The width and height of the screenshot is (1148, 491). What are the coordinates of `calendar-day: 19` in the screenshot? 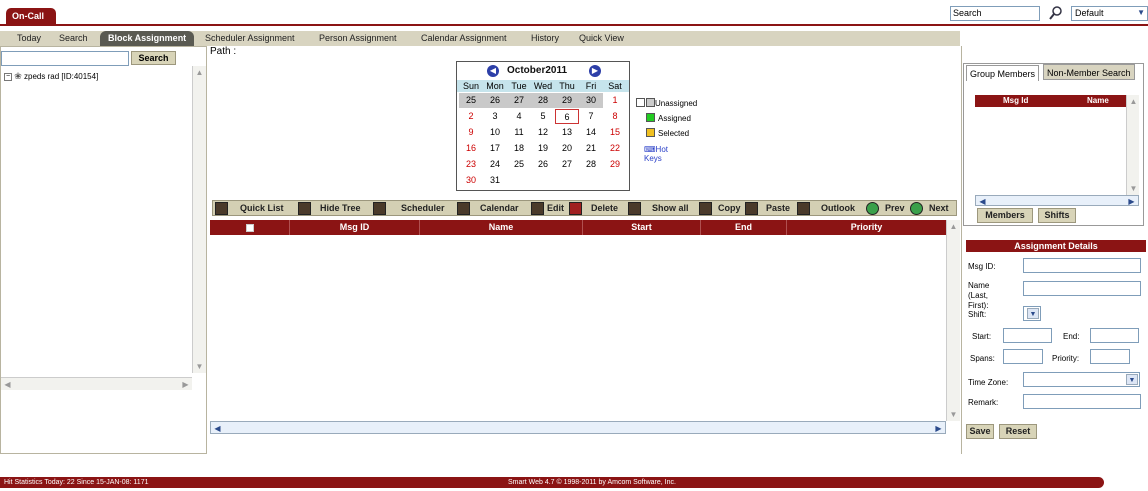 It's located at (543, 148).